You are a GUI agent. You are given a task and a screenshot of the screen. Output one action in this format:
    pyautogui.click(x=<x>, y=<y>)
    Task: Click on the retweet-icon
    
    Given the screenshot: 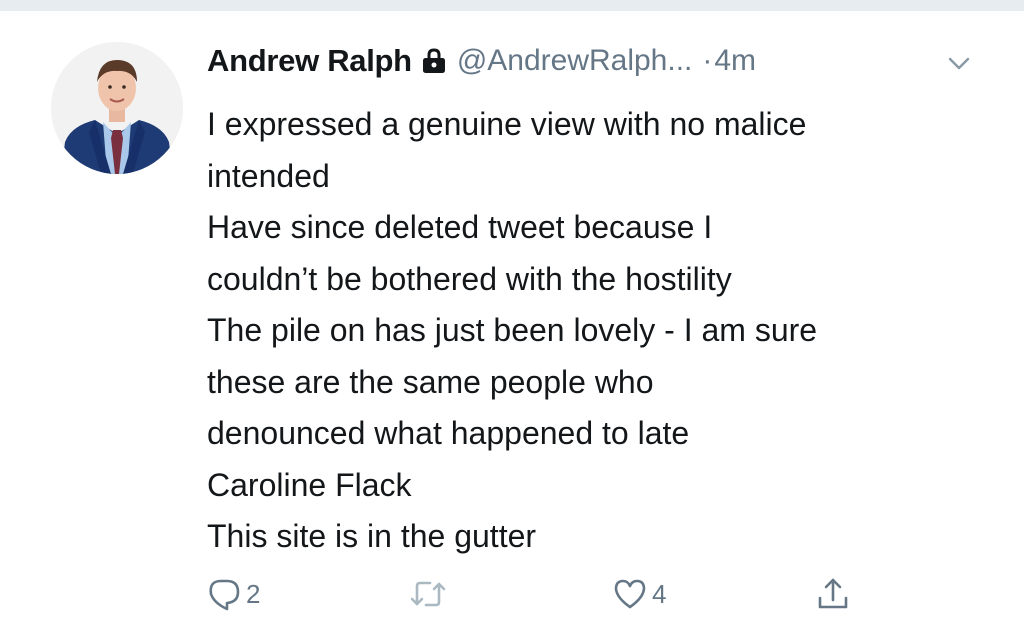 What is the action you would take?
    pyautogui.click(x=428, y=594)
    